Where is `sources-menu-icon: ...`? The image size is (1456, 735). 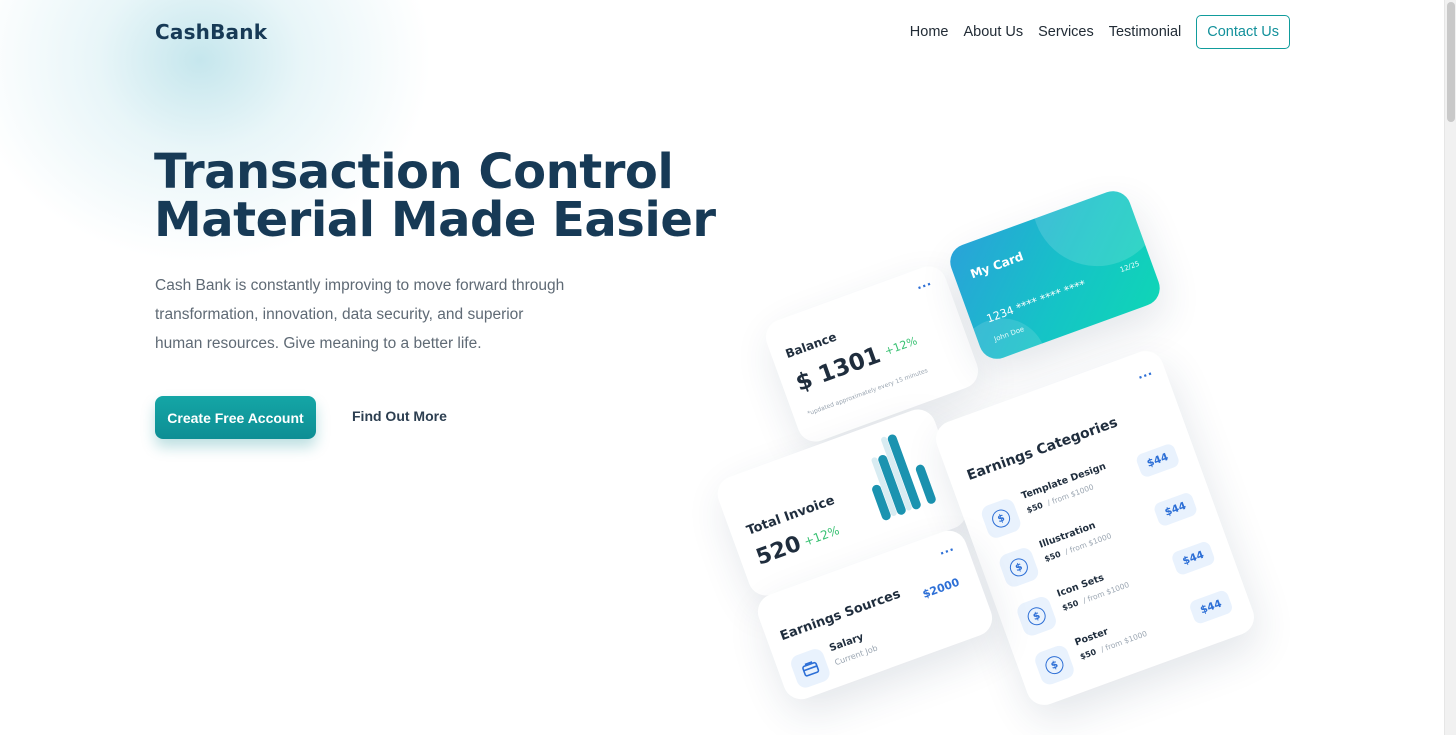 sources-menu-icon: ... is located at coordinates (946, 548).